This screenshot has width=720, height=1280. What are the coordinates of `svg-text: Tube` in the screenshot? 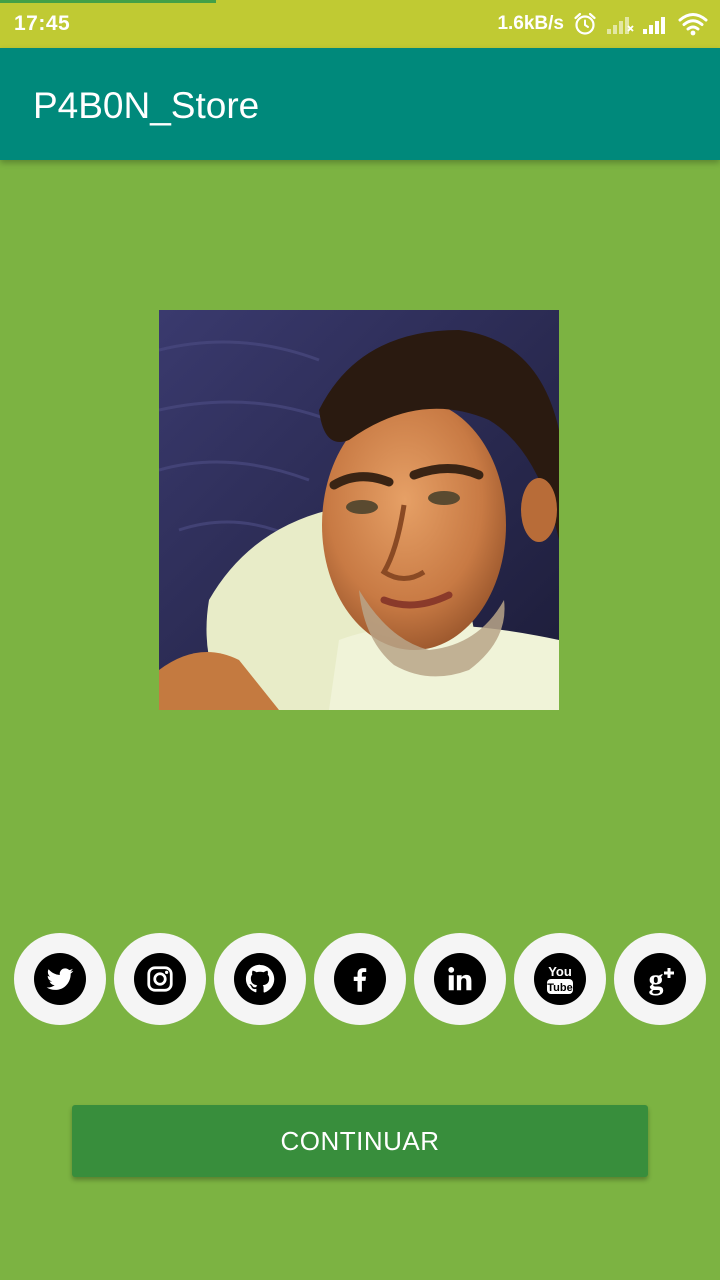 It's located at (559, 988).